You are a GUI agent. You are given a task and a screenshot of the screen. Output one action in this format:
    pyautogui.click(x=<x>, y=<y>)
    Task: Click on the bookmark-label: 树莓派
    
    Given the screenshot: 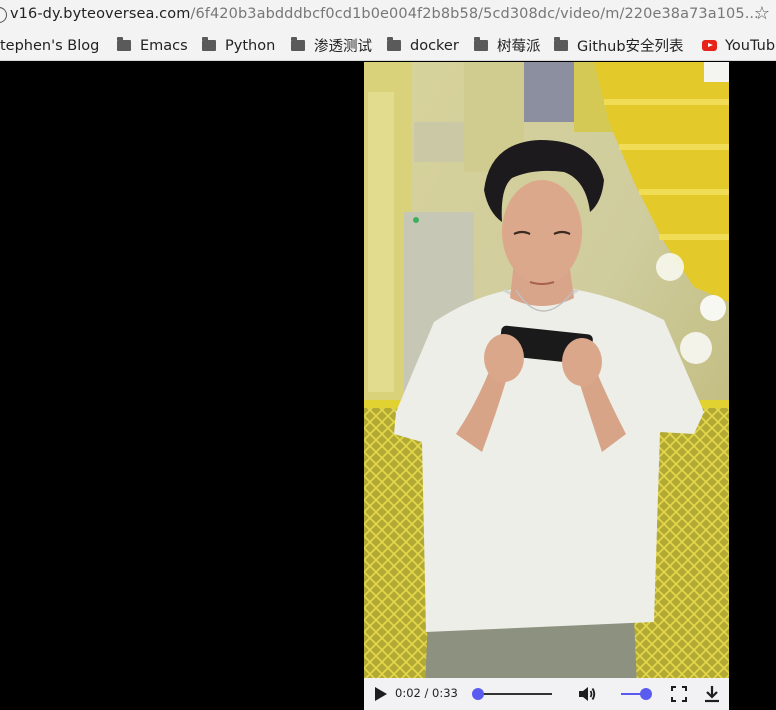 What is the action you would take?
    pyautogui.click(x=519, y=47)
    